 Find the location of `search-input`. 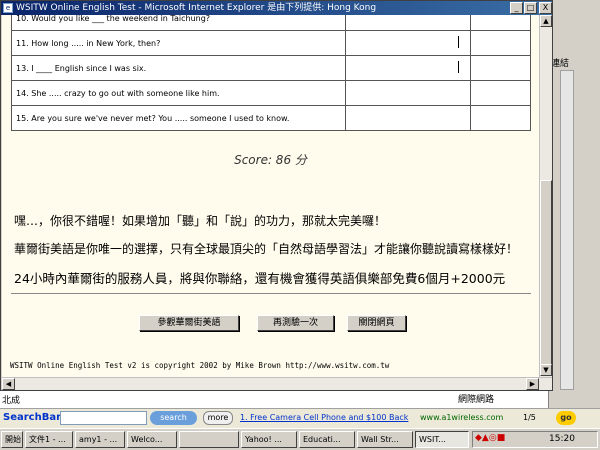

search-input is located at coordinates (103, 418).